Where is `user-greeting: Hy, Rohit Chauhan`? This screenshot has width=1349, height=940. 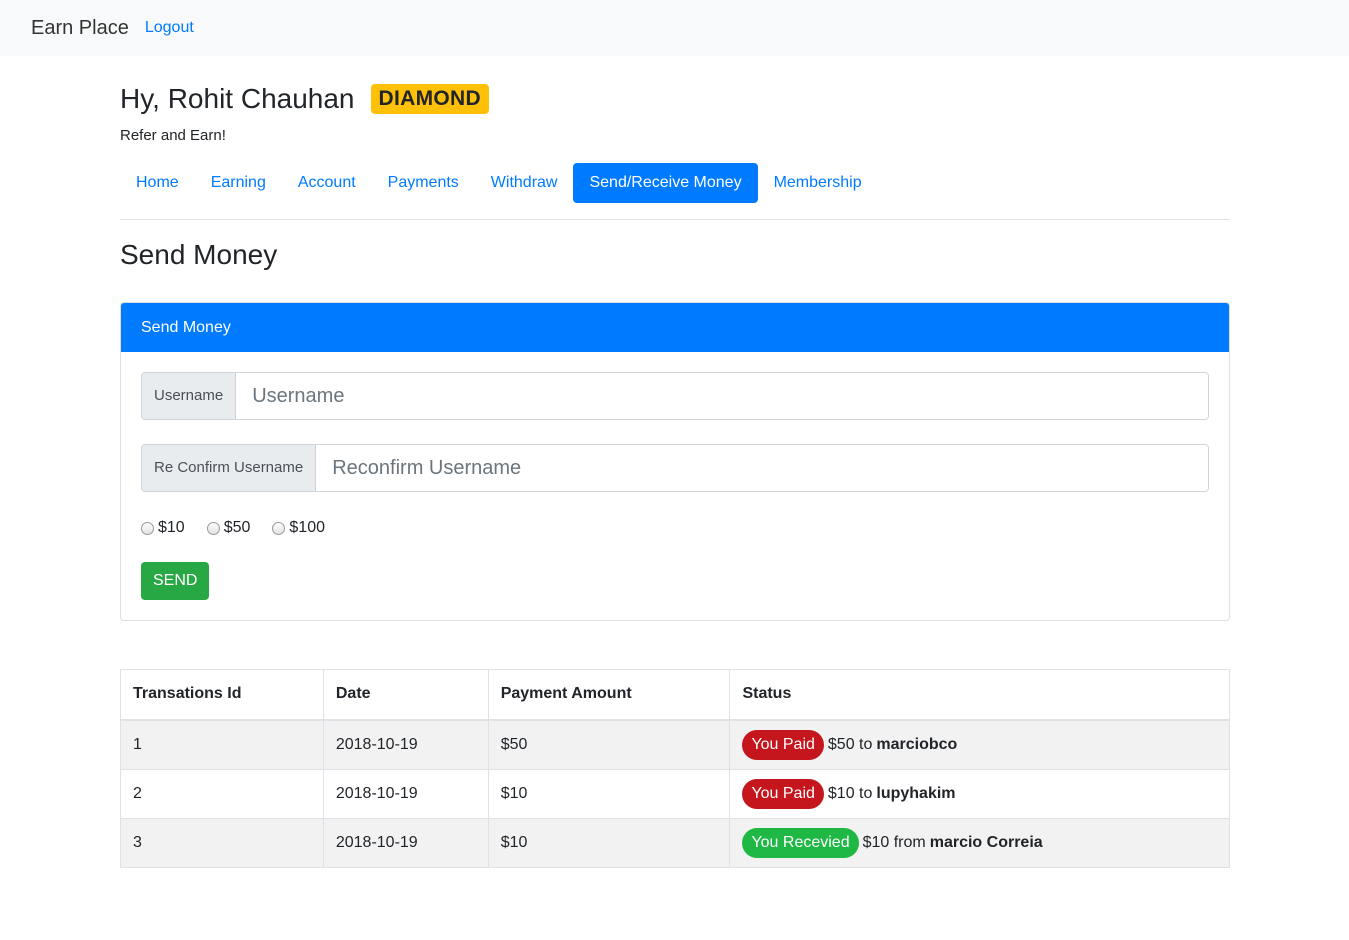
user-greeting: Hy, Rohit Chauhan is located at coordinates (237, 98).